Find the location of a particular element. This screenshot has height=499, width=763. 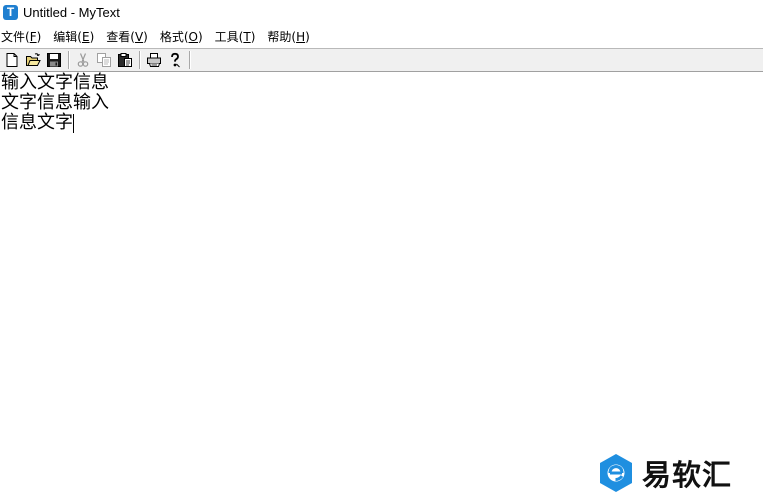

cut-scissors-icon is located at coordinates (83, 60).